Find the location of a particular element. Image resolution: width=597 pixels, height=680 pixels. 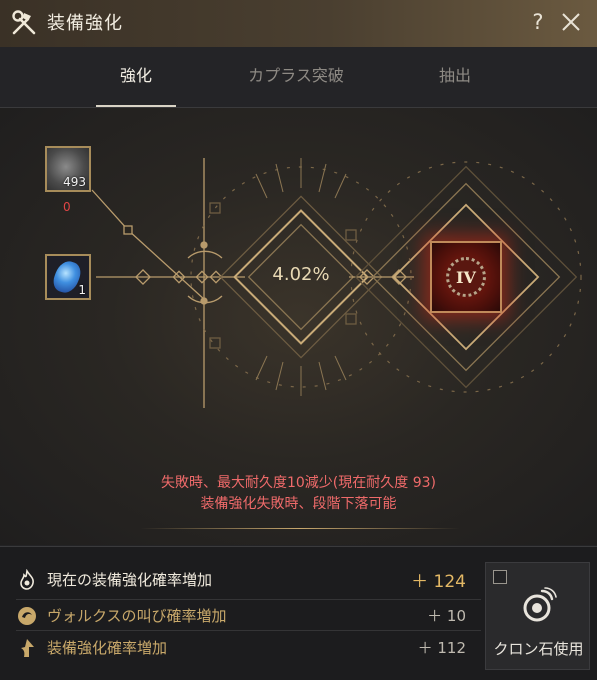

success-rate: 4.02% is located at coordinates (301, 274).